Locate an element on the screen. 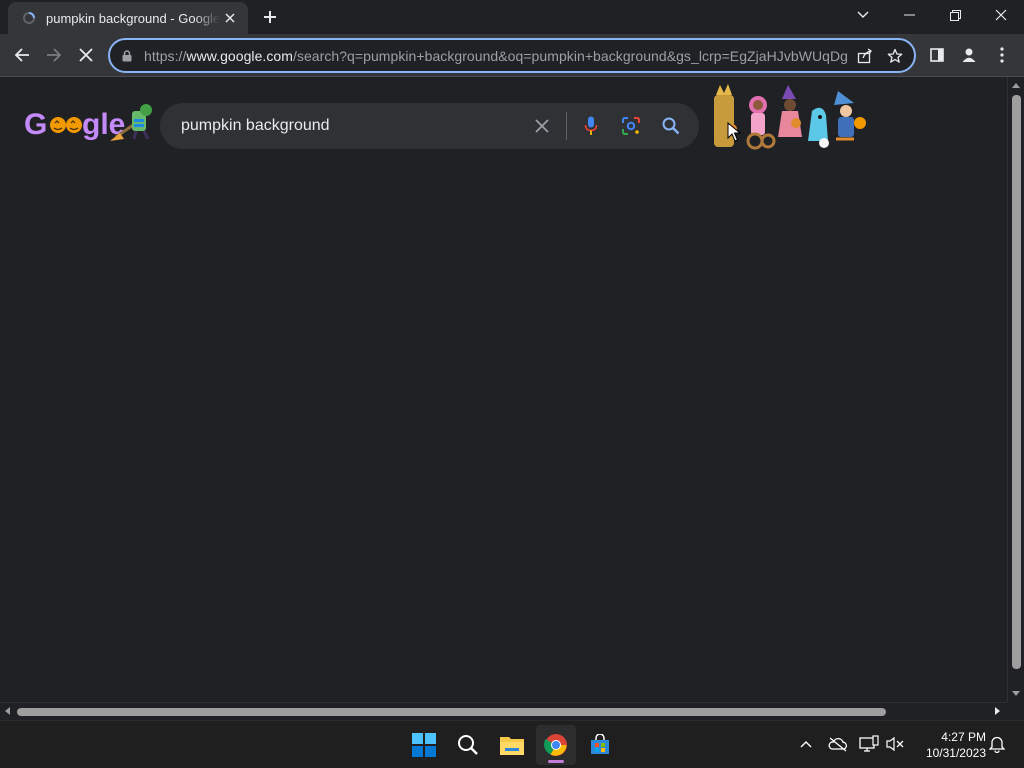 This screenshot has width=1024, height=768. scroll-down-icon is located at coordinates (1016, 693).